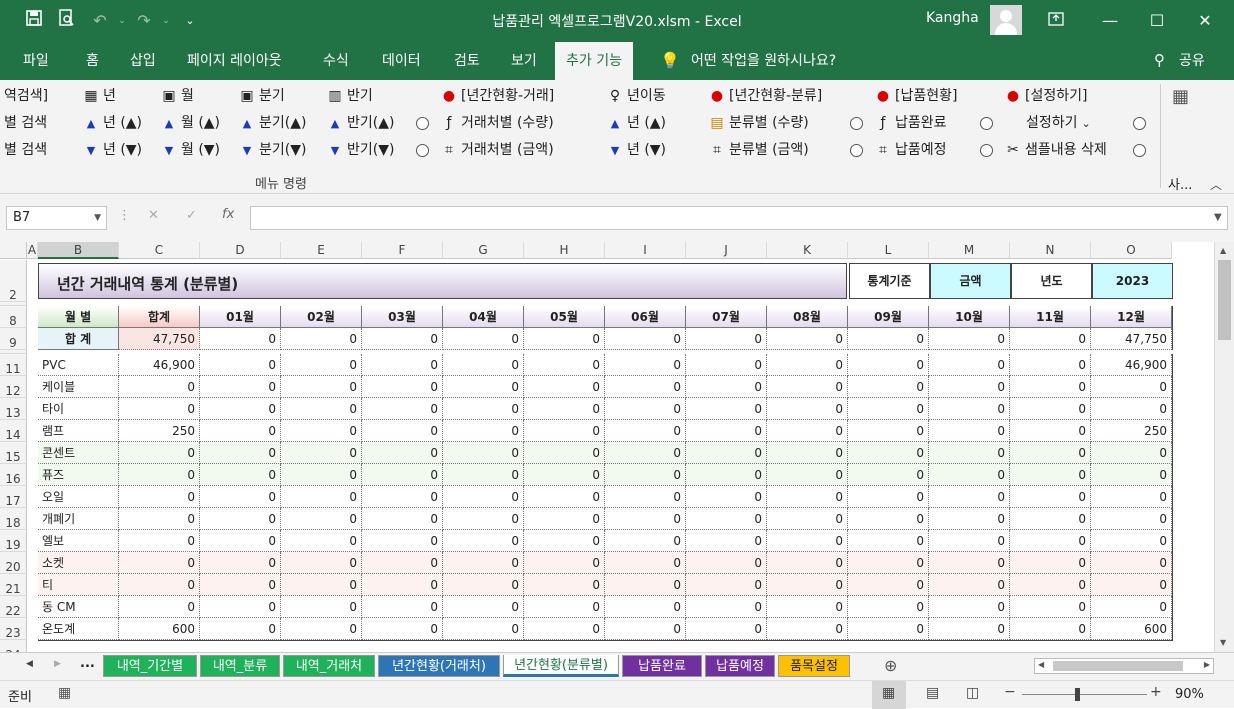 The height and width of the screenshot is (709, 1234). I want to click on quarter-header-button: ▣ 분기, so click(261, 96).